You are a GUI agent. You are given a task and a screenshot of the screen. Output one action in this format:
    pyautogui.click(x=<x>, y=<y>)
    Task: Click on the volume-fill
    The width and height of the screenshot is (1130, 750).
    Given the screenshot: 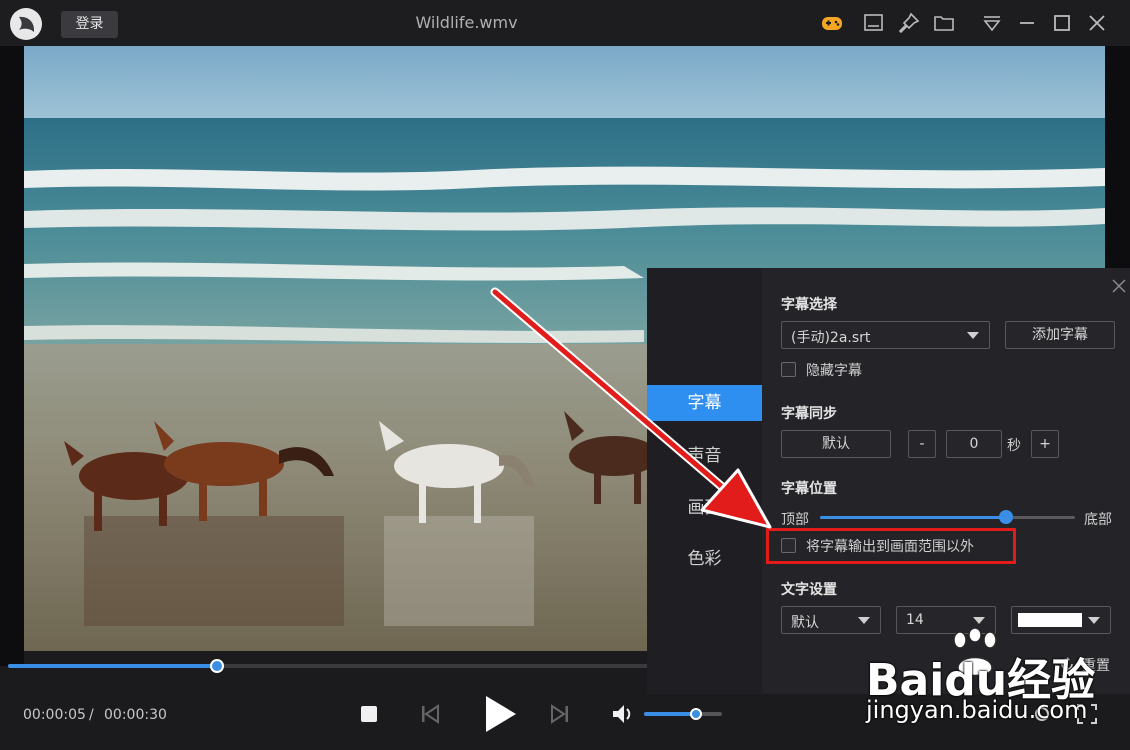 What is the action you would take?
    pyautogui.click(x=670, y=714)
    